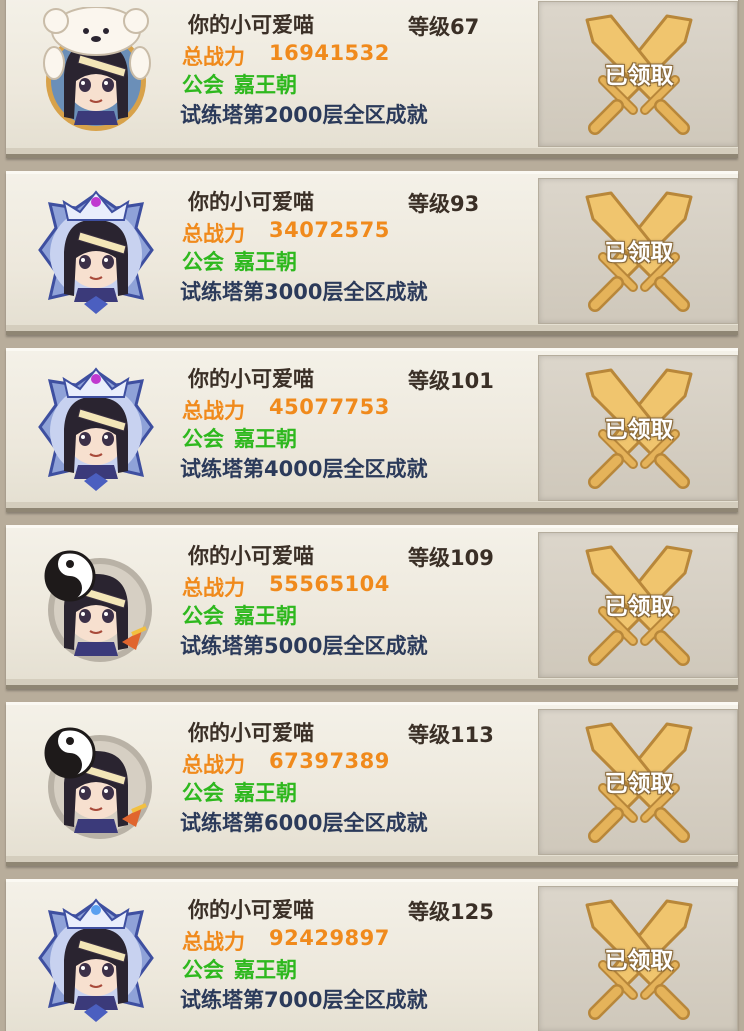 The height and width of the screenshot is (1031, 744). Describe the element at coordinates (304, 646) in the screenshot. I see `achievement-title: 试练塔第5000层全区成就` at that location.